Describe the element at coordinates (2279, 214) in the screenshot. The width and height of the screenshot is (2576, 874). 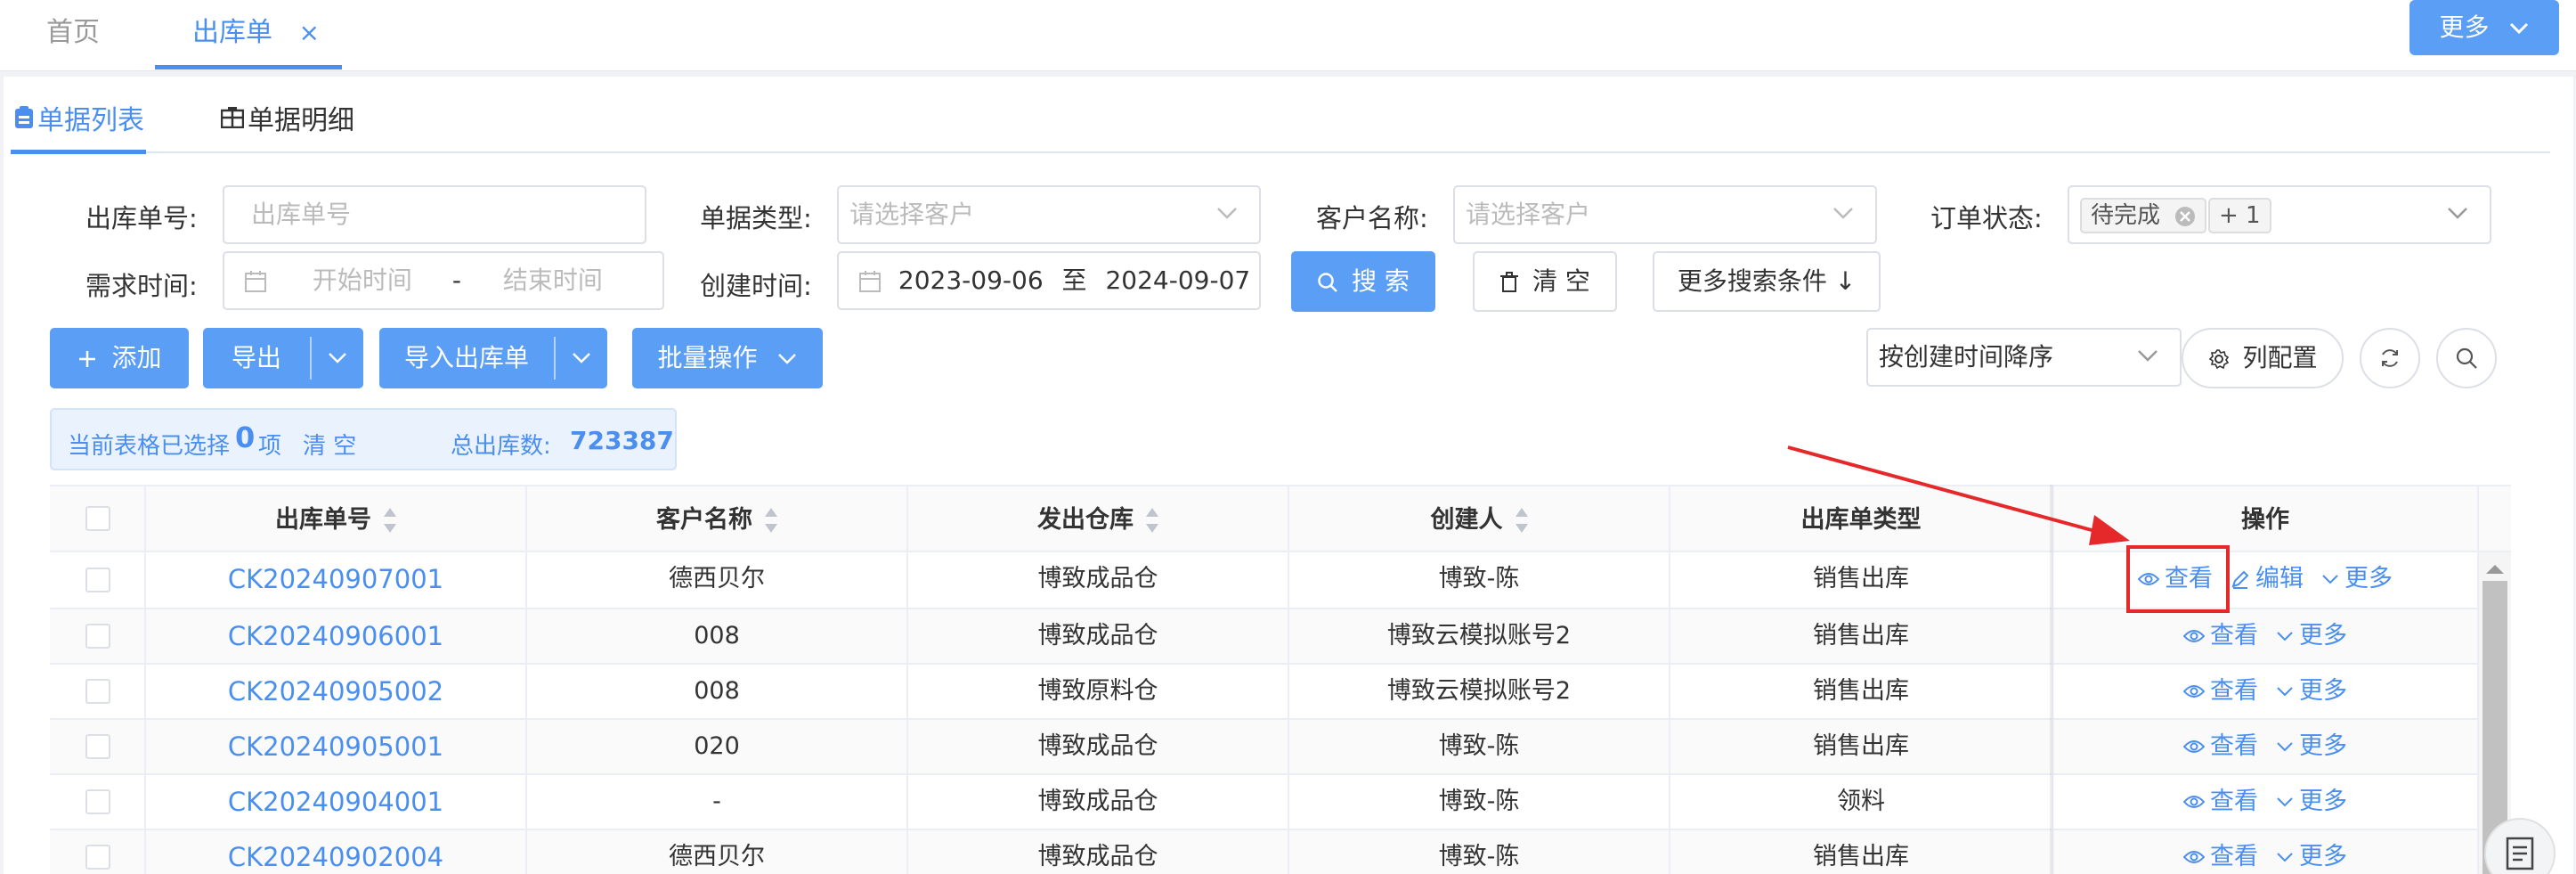
I see `status-select: 待完成 + 1` at that location.